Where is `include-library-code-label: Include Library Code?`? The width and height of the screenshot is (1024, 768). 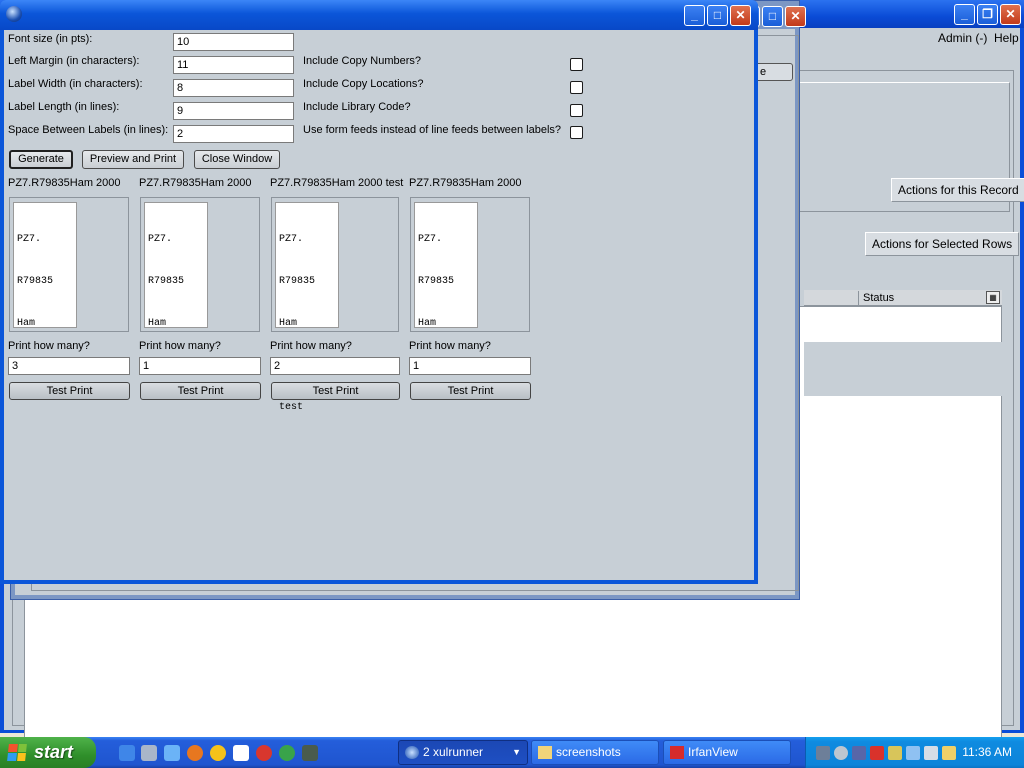 include-library-code-label: Include Library Code? is located at coordinates (357, 107).